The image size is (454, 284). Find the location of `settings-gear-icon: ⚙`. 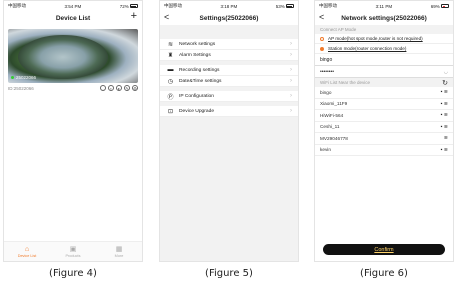

settings-gear-icon: ⚙ is located at coordinates (135, 88).